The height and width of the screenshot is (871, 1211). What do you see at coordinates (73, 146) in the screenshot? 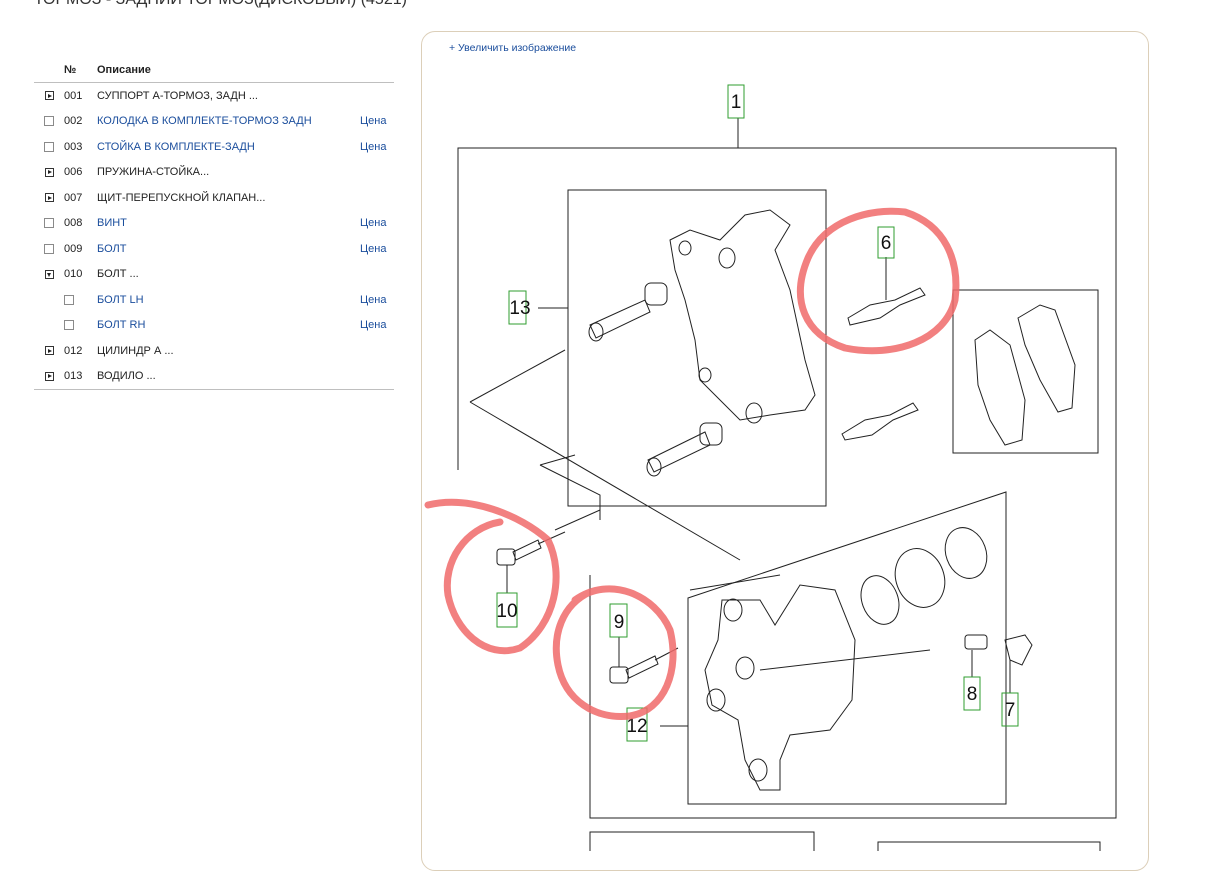
I see `row-number: 003` at bounding box center [73, 146].